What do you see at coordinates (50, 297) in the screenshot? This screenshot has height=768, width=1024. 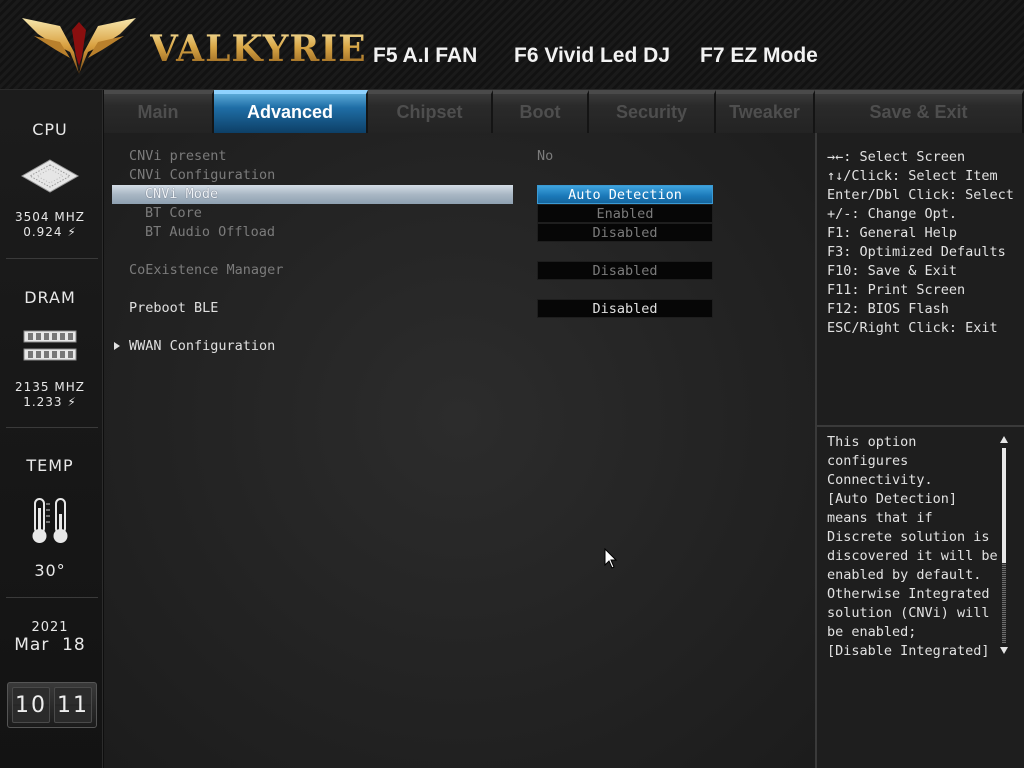 I see `dram-title: DRAM` at bounding box center [50, 297].